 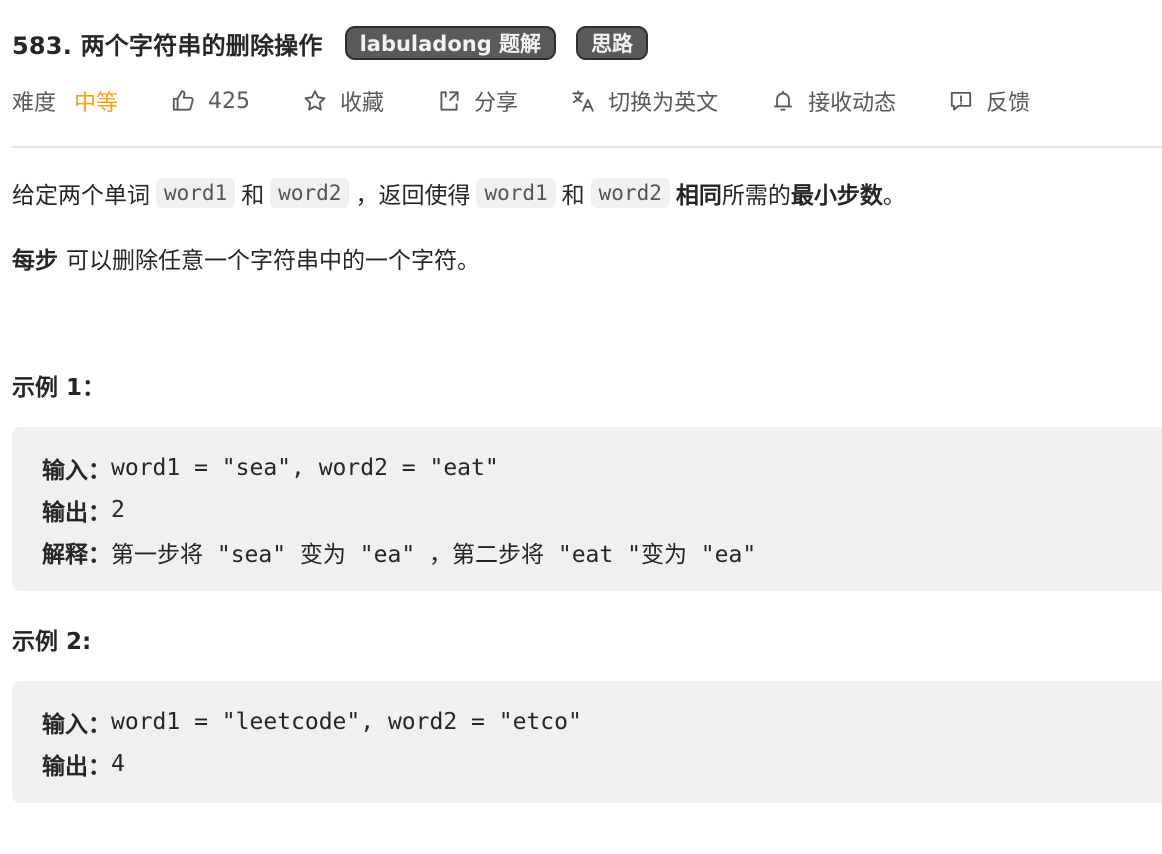 I want to click on tag-labuladong-solution: labuladong 题解, so click(x=450, y=43).